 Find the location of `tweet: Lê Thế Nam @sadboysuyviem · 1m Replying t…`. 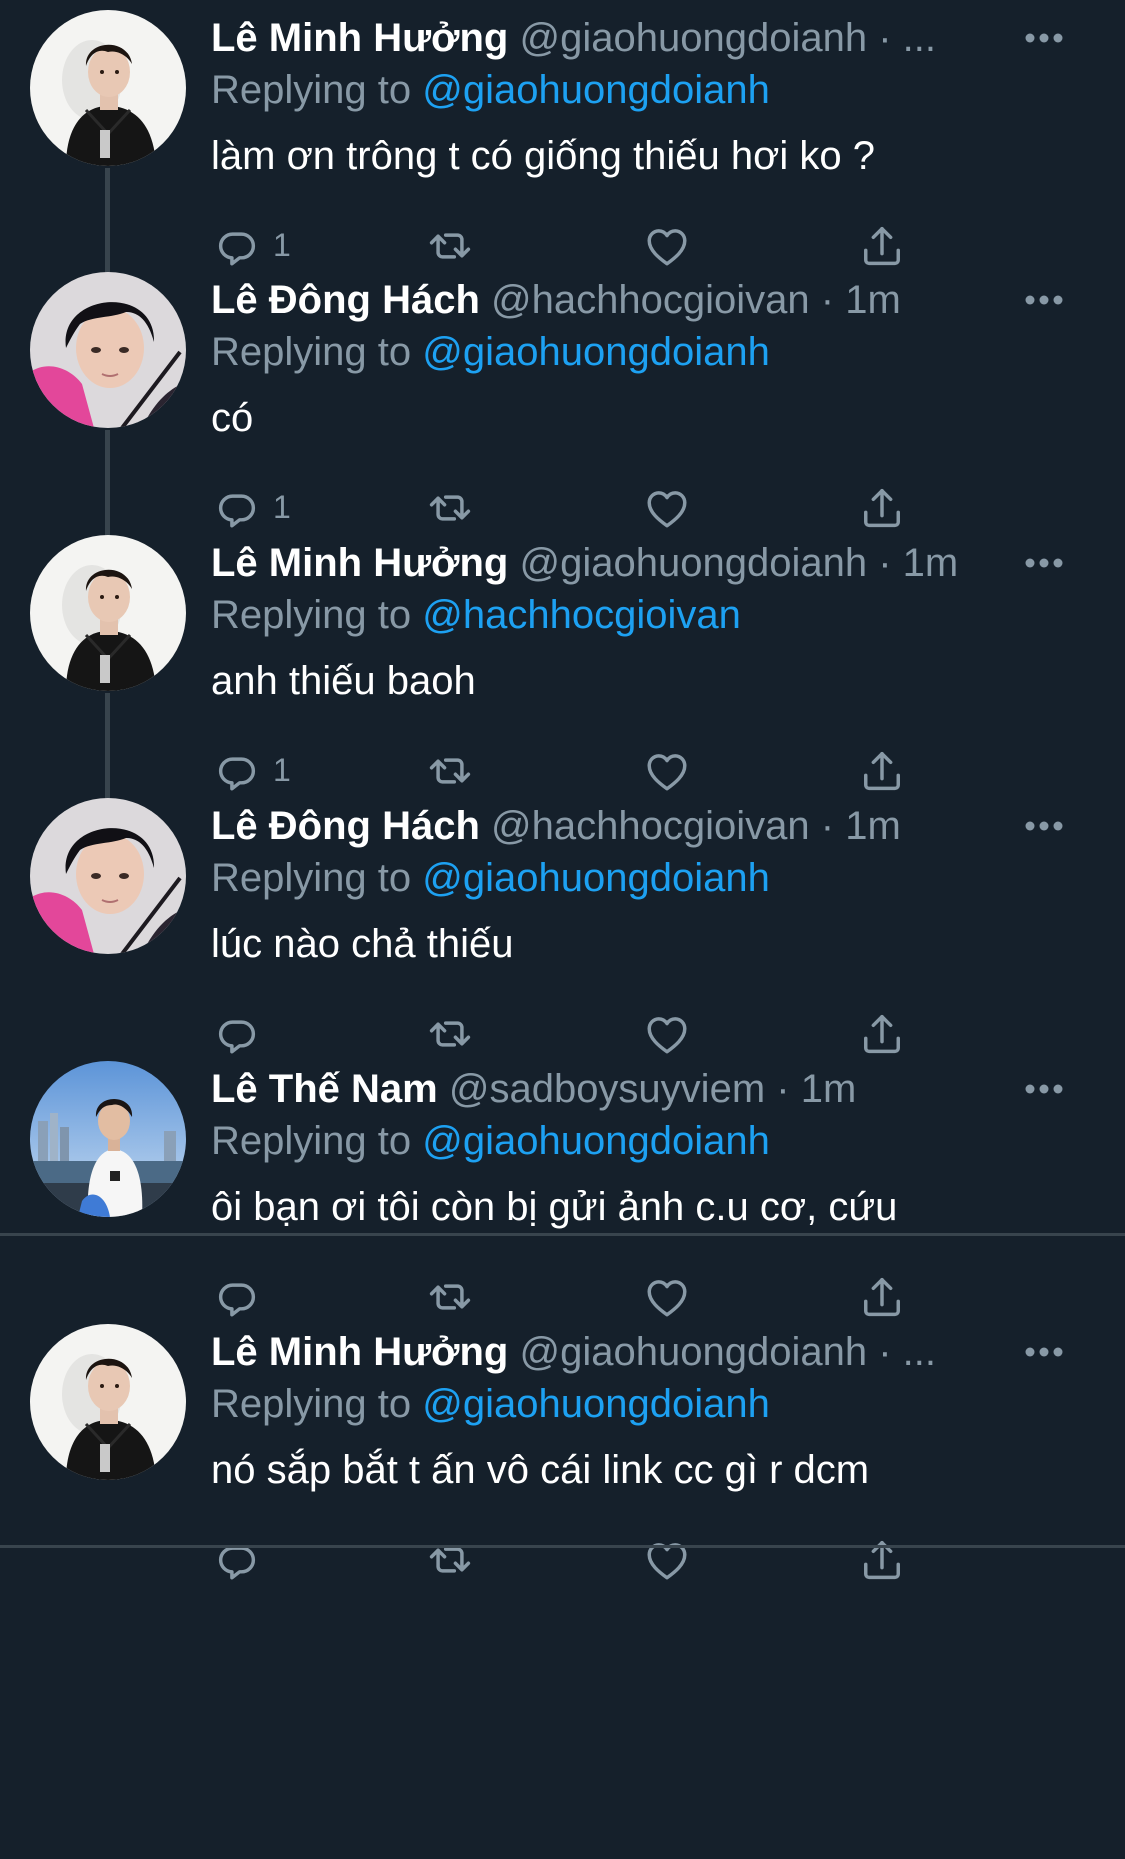

tweet: Lê Thế Nam @sadboysuyviem · 1m Replying t… is located at coordinates (562, 1184).